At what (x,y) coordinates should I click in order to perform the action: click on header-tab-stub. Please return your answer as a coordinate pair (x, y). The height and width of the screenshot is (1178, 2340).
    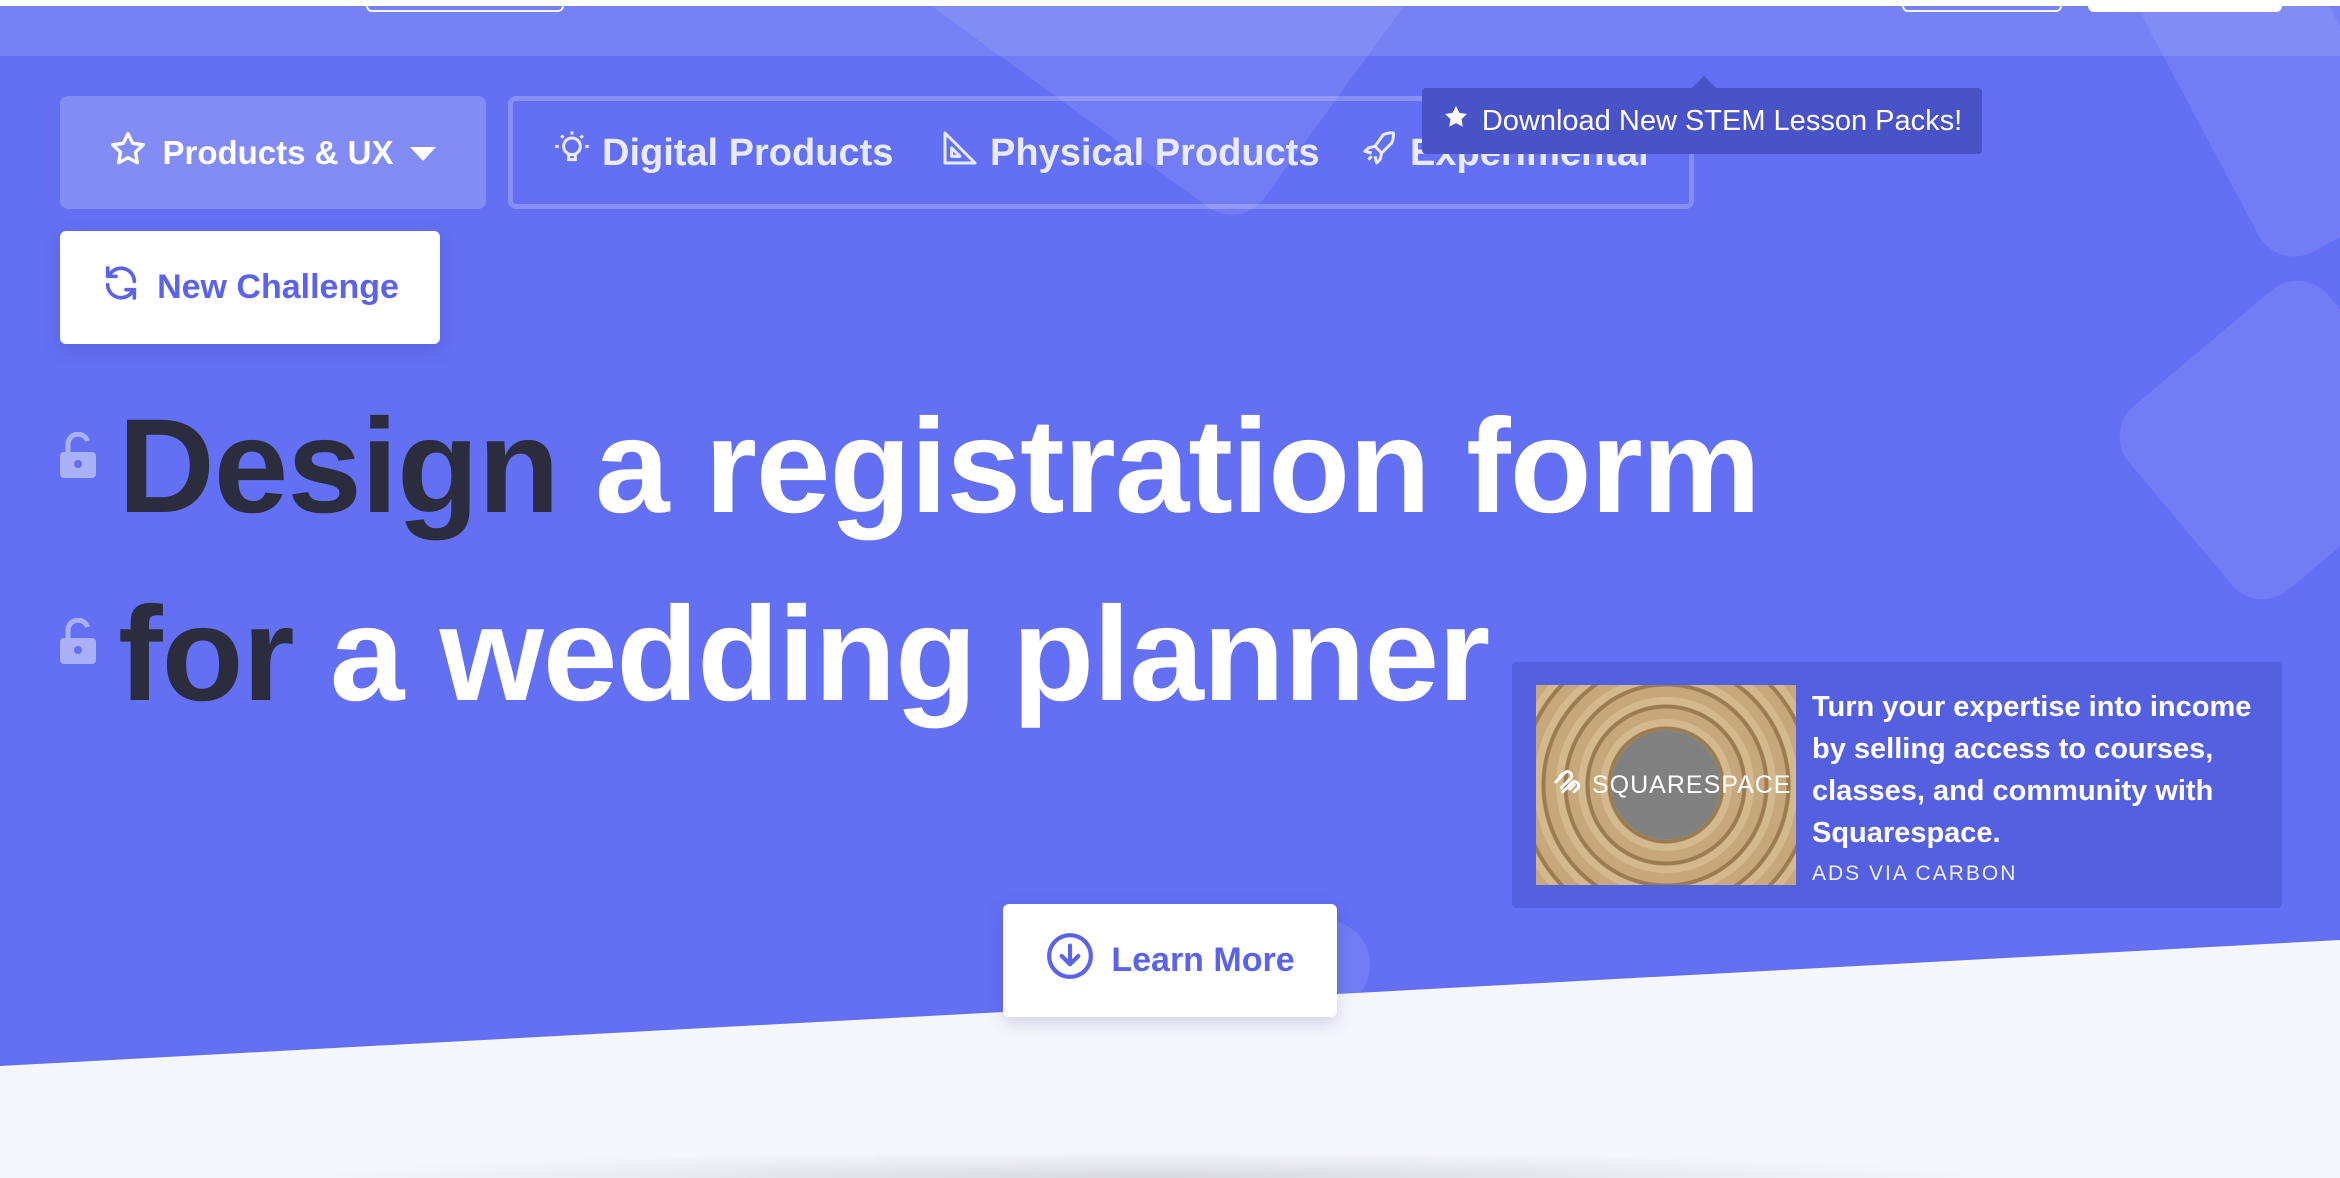
    Looking at the image, I should click on (465, 6).